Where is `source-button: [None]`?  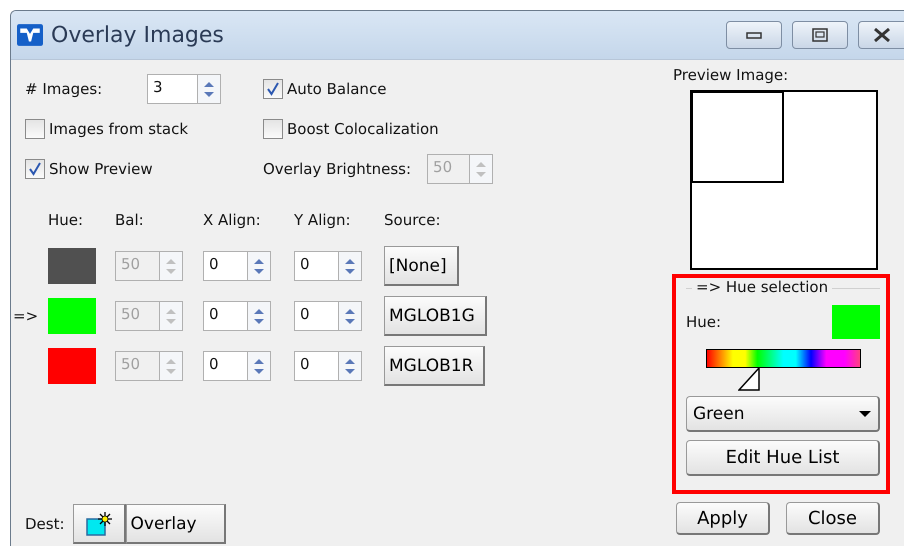 source-button: [None] is located at coordinates (421, 266).